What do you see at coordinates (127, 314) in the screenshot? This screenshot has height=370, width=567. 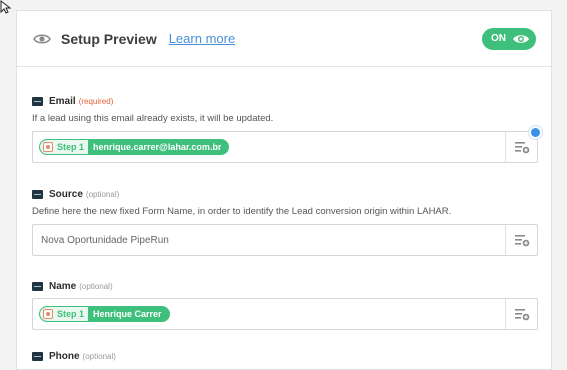 I see `pill-value: Henrique Carrer` at bounding box center [127, 314].